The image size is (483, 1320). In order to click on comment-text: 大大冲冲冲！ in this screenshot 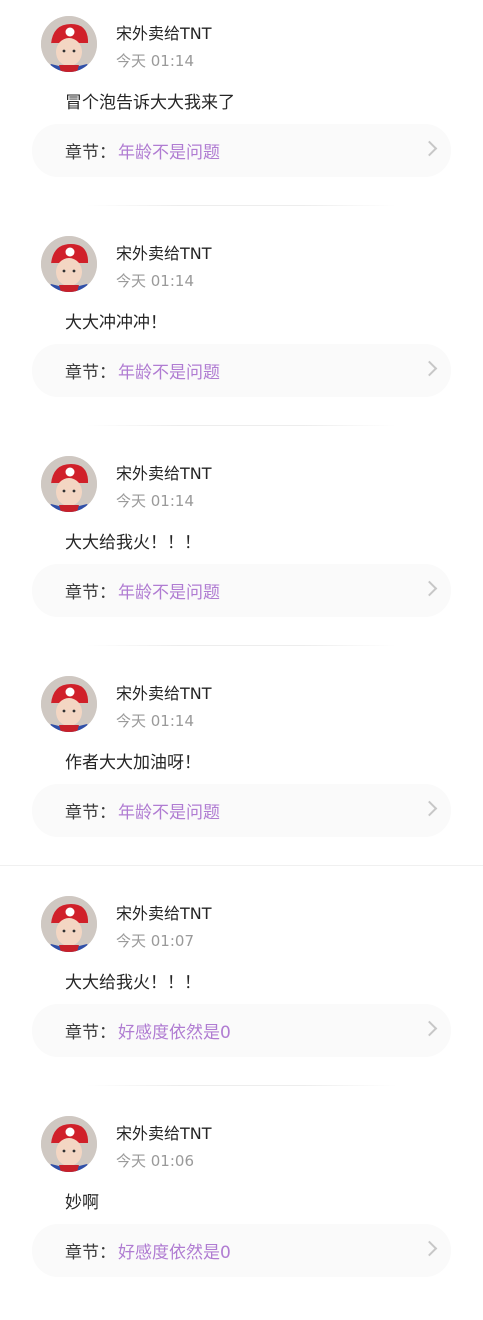, I will do `click(116, 323)`.